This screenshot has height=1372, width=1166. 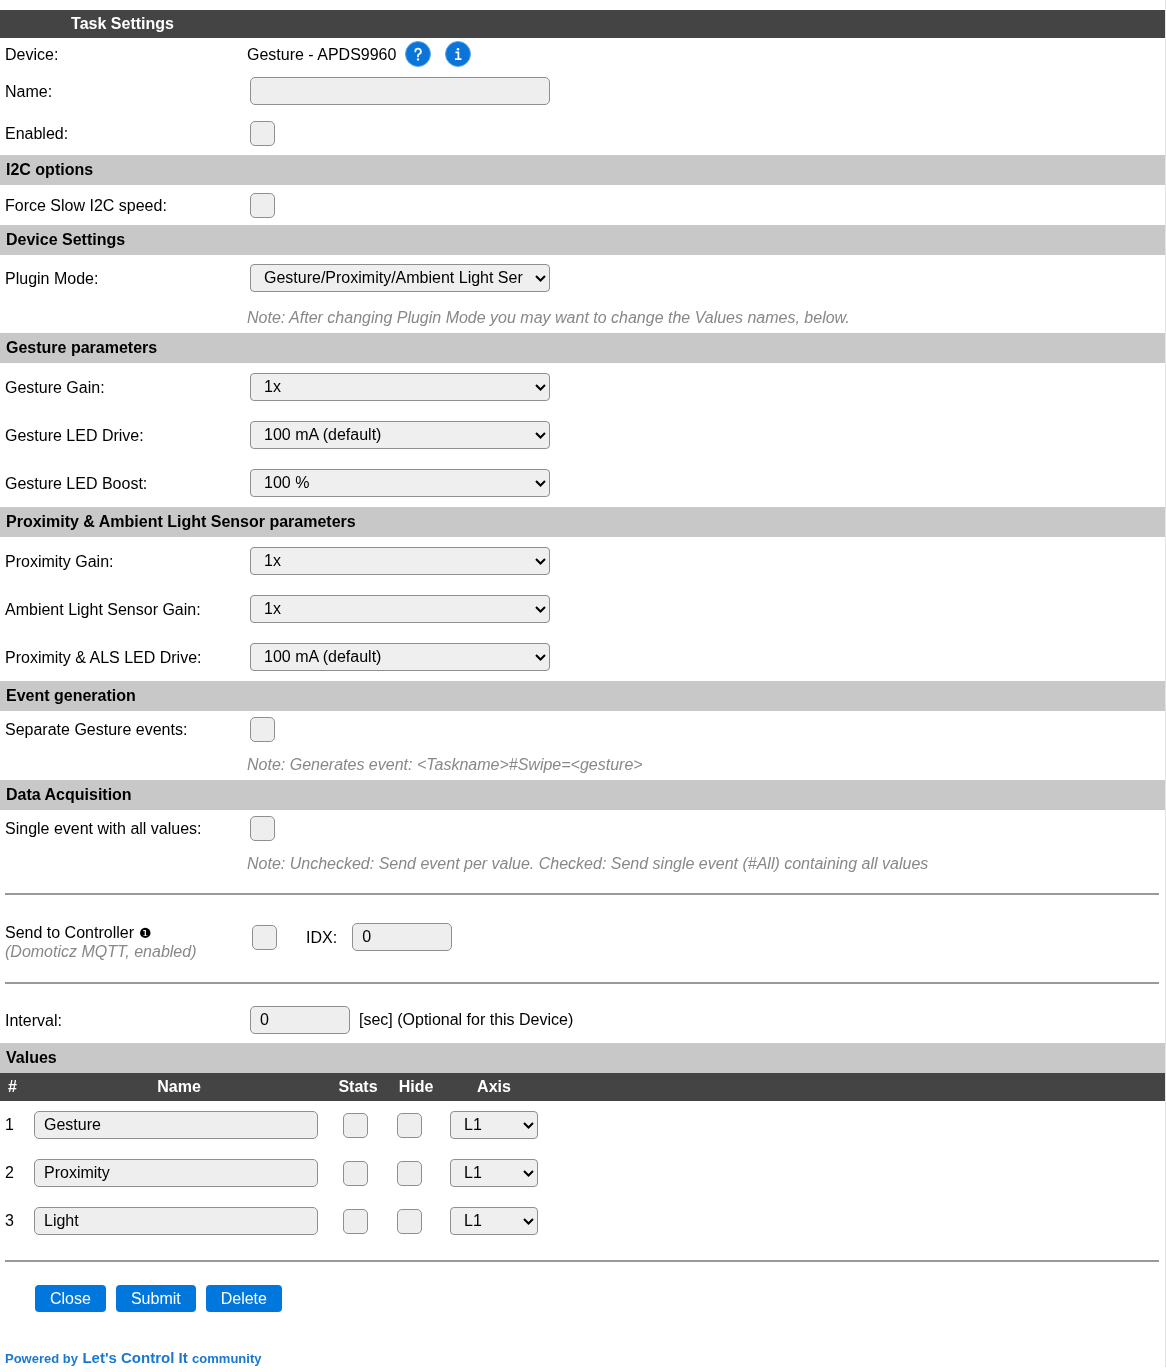 I want to click on action-button: Delete, so click(x=243, y=1298).